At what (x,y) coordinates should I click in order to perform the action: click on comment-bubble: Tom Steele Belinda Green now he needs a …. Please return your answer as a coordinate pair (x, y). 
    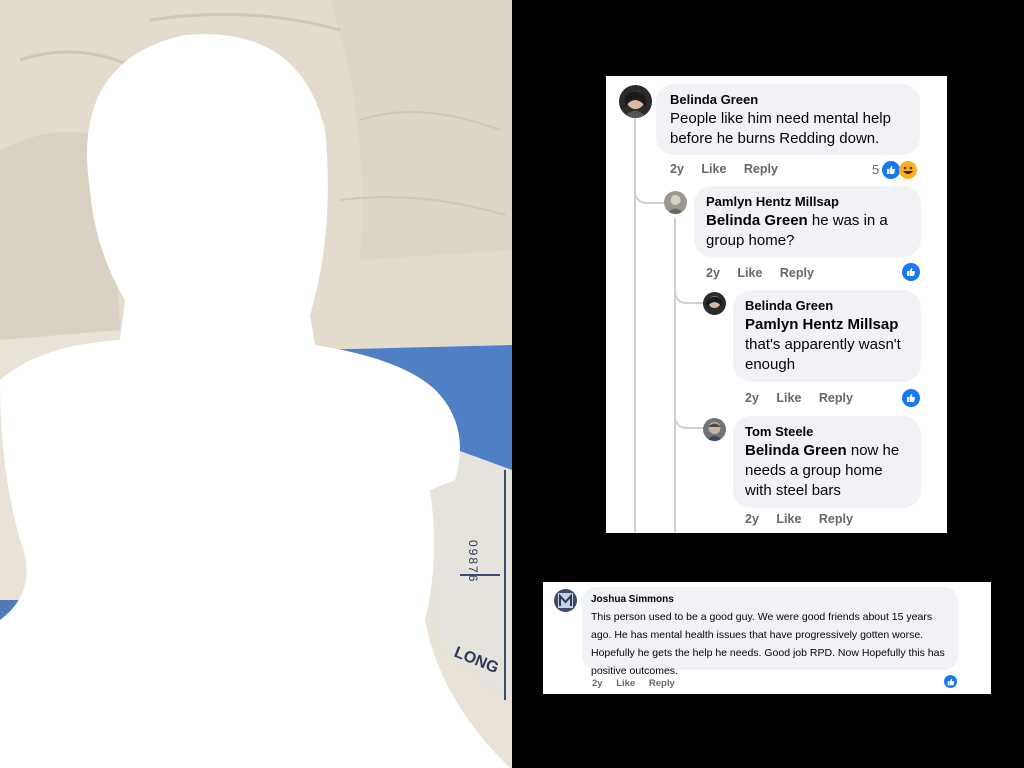
    Looking at the image, I should click on (827, 462).